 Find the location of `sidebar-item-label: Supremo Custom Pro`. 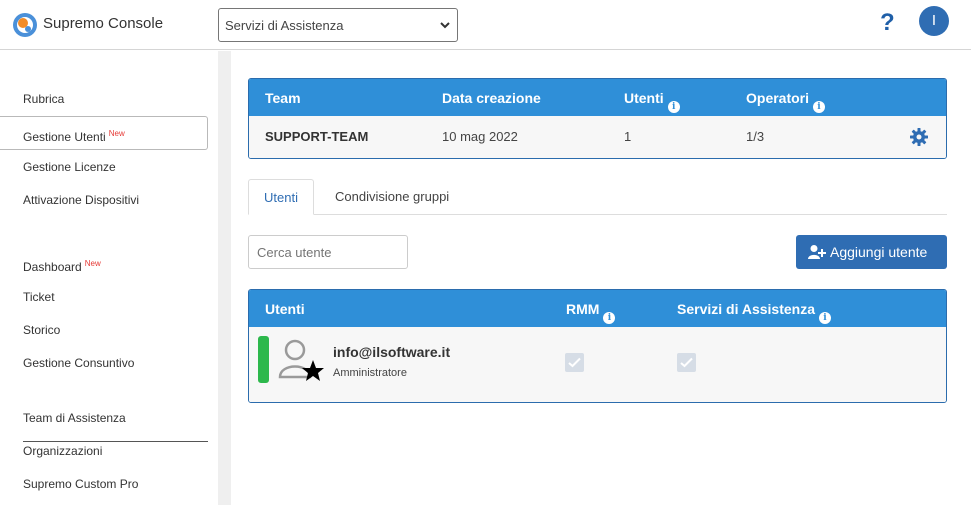

sidebar-item-label: Supremo Custom Pro is located at coordinates (81, 484).